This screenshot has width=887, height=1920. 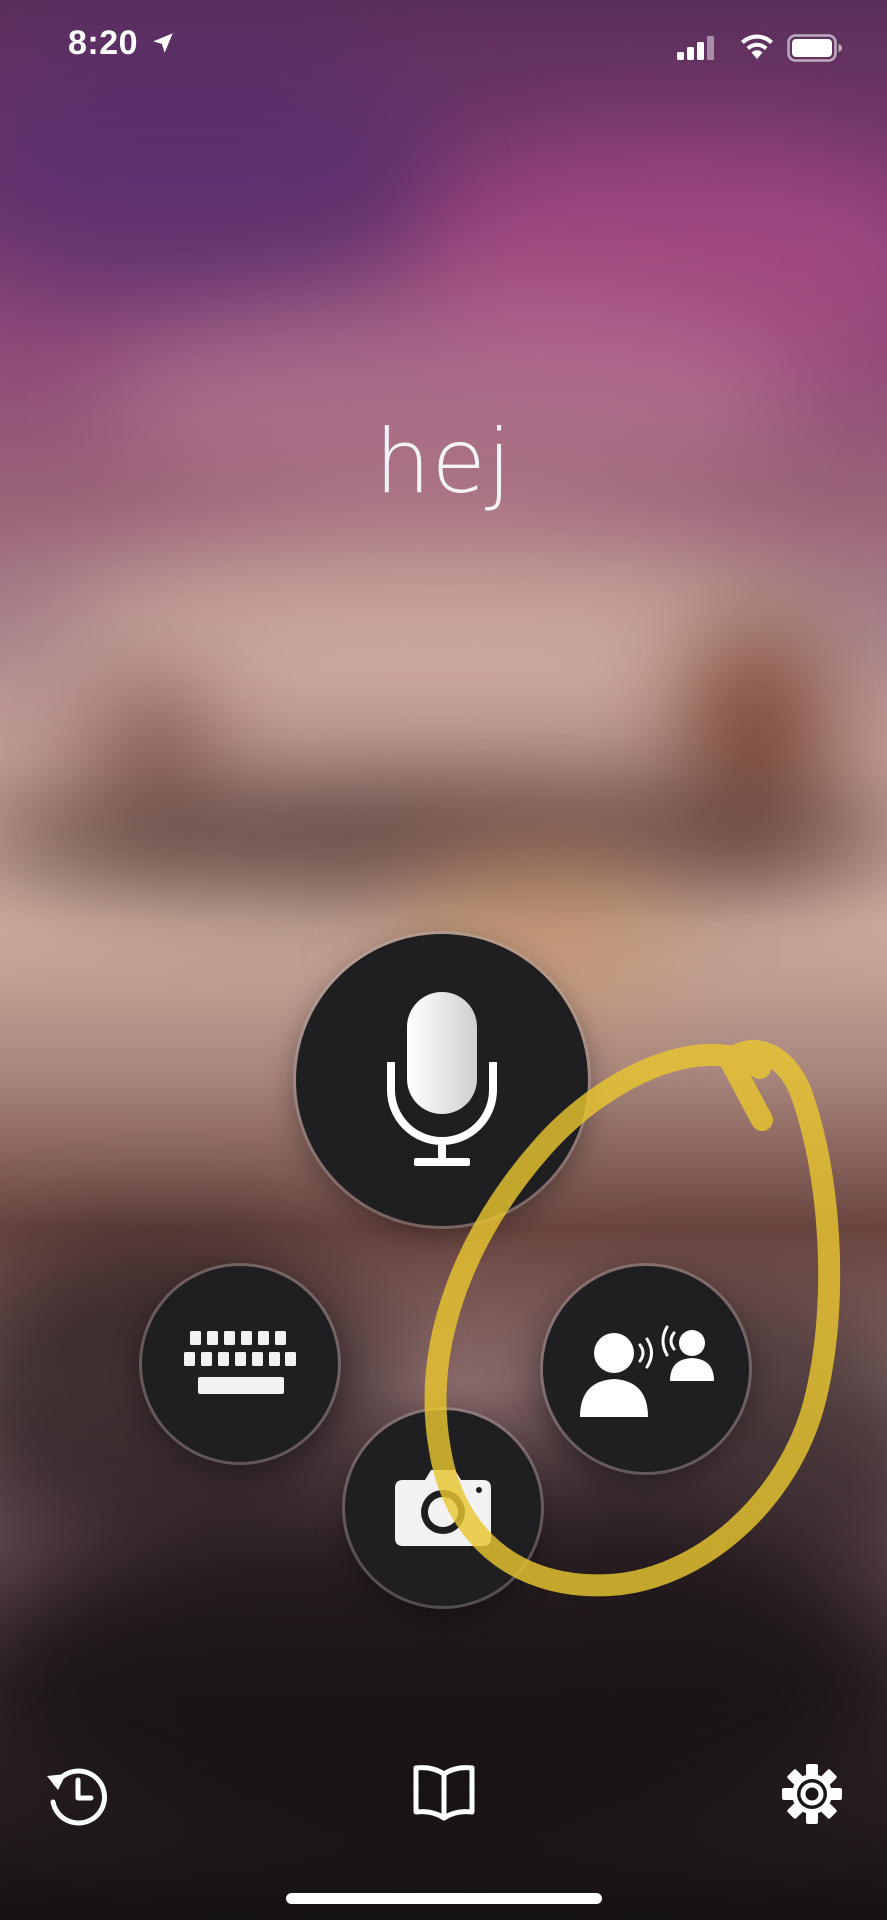 I want to click on camera-icon, so click(x=443, y=1508).